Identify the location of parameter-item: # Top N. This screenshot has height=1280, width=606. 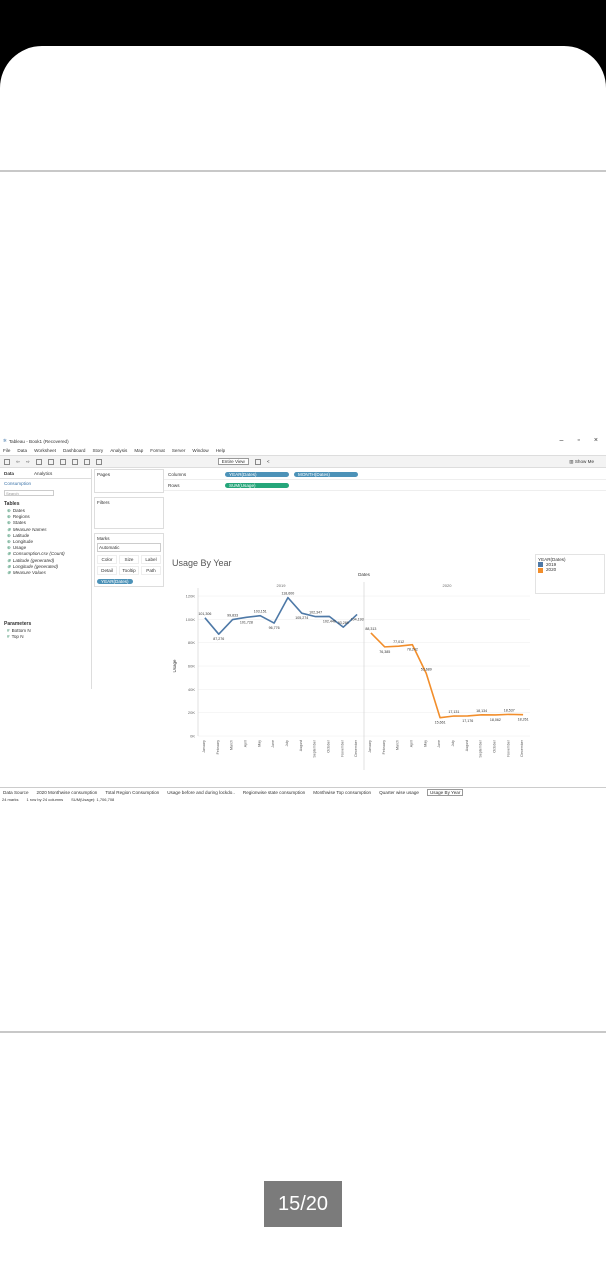
(45, 637).